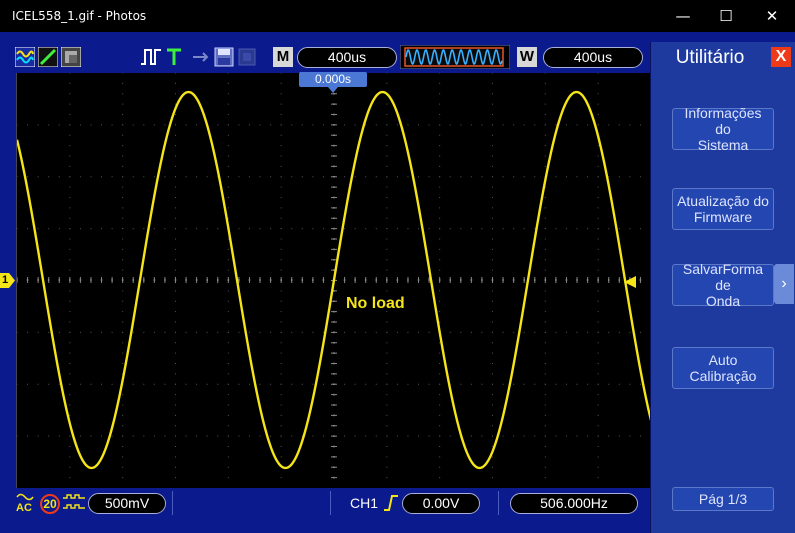  I want to click on menu-item-auto-calibration: Auto Calibração, so click(723, 368).